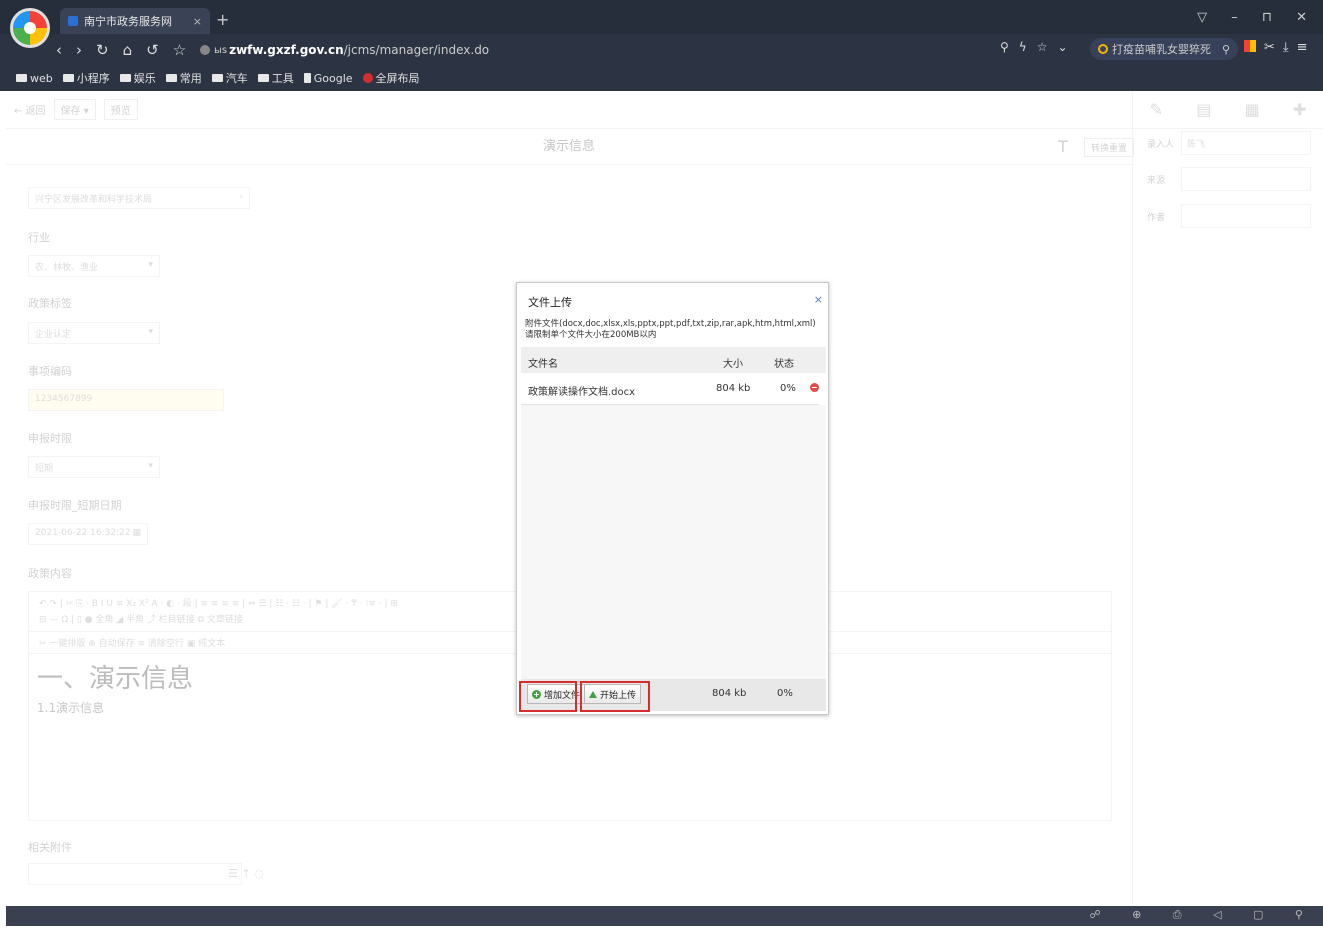 The width and height of the screenshot is (1323, 931). What do you see at coordinates (128, 21) in the screenshot?
I see `tab-title: 南宁市政务服务网` at bounding box center [128, 21].